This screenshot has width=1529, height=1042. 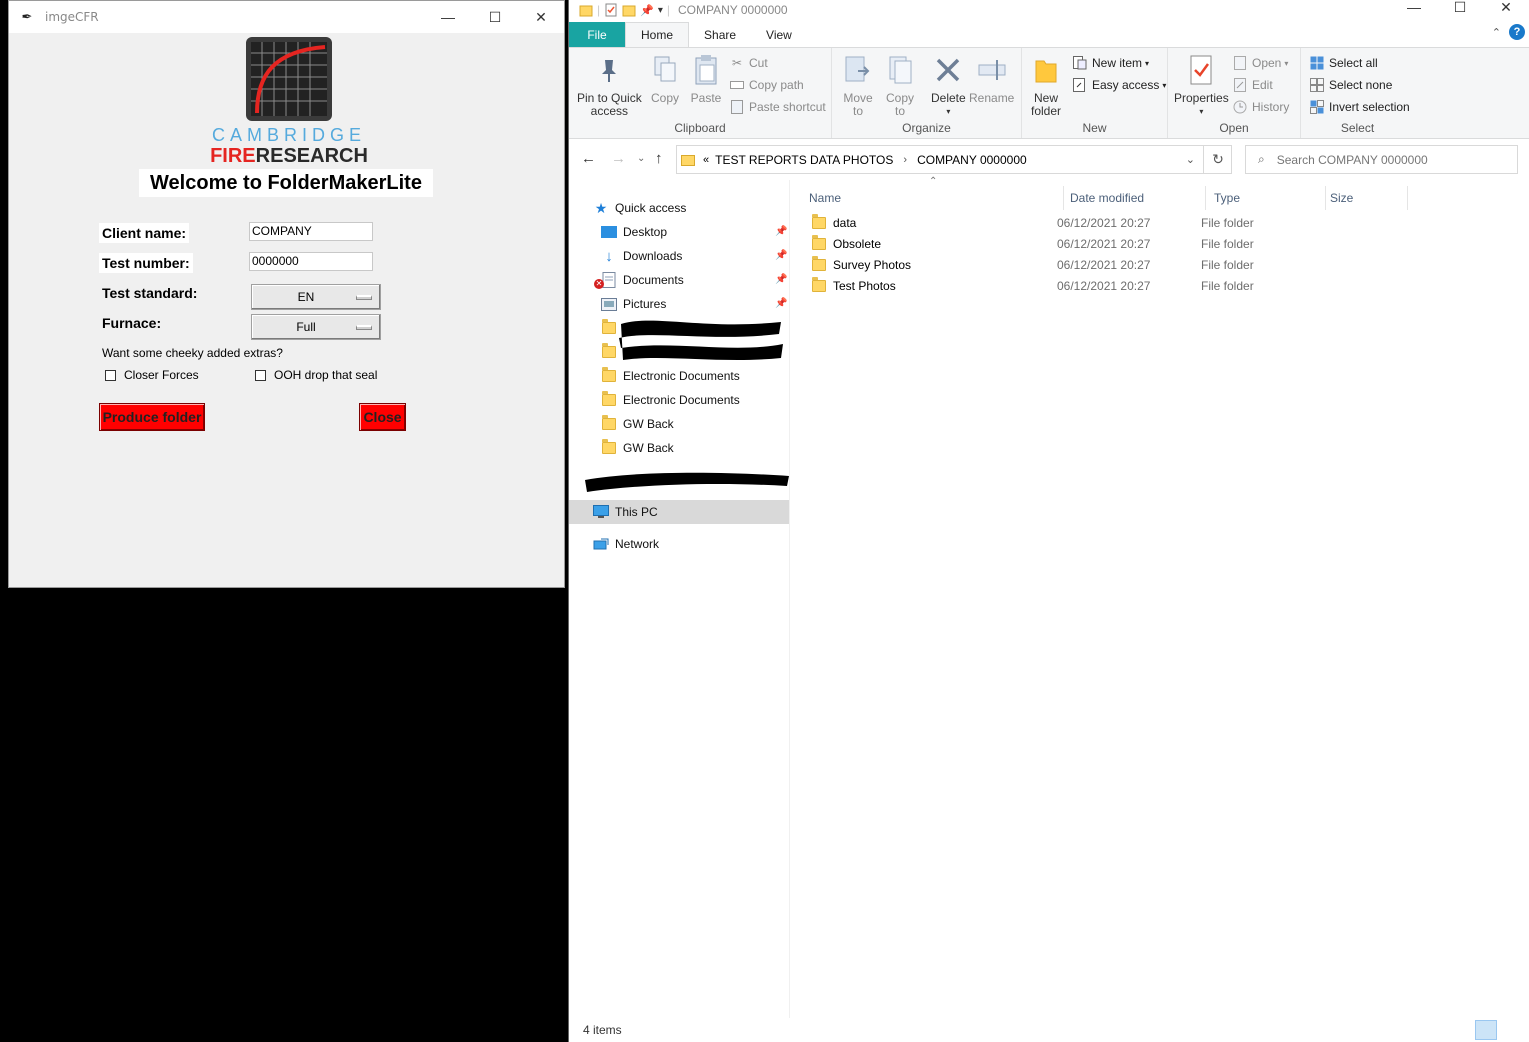 What do you see at coordinates (777, 107) in the screenshot?
I see `paste-shortcut-button: Paste shortcut` at bounding box center [777, 107].